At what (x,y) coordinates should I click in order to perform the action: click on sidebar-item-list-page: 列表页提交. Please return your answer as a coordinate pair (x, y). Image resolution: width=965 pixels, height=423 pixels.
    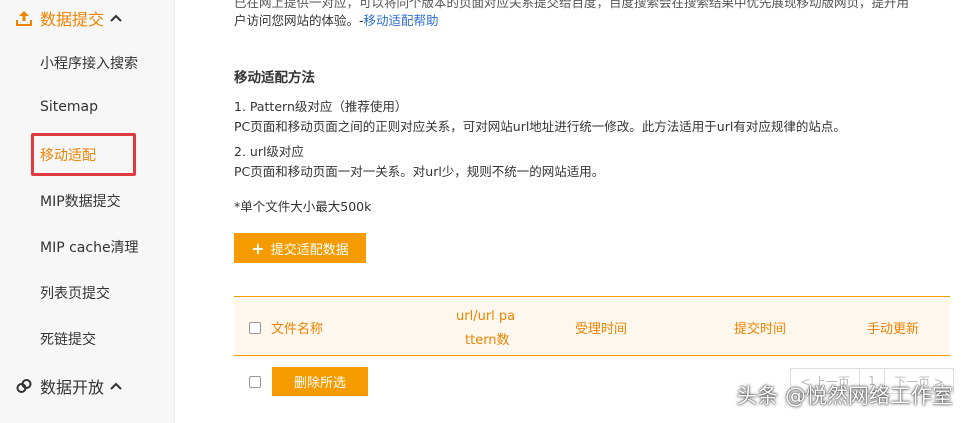
    Looking at the image, I should click on (75, 293).